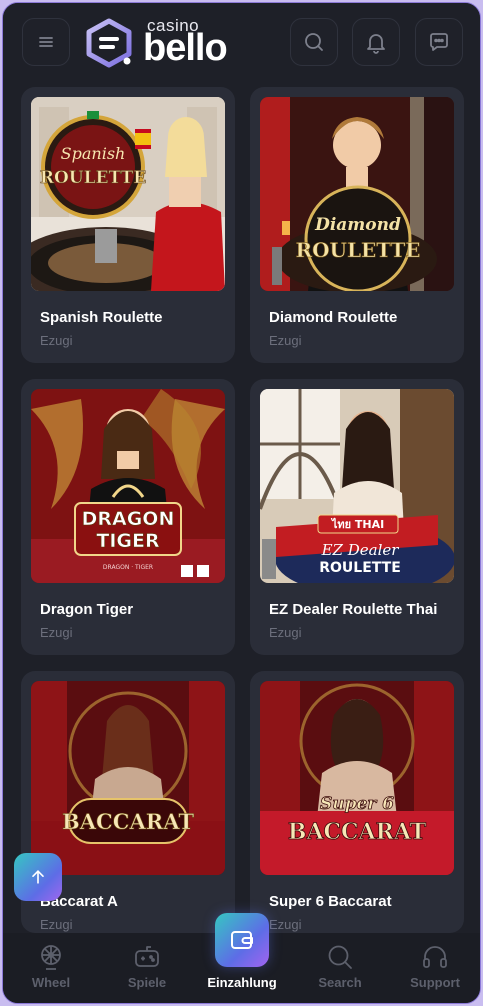  Describe the element at coordinates (147, 956) in the screenshot. I see `gamepad-icon` at that location.